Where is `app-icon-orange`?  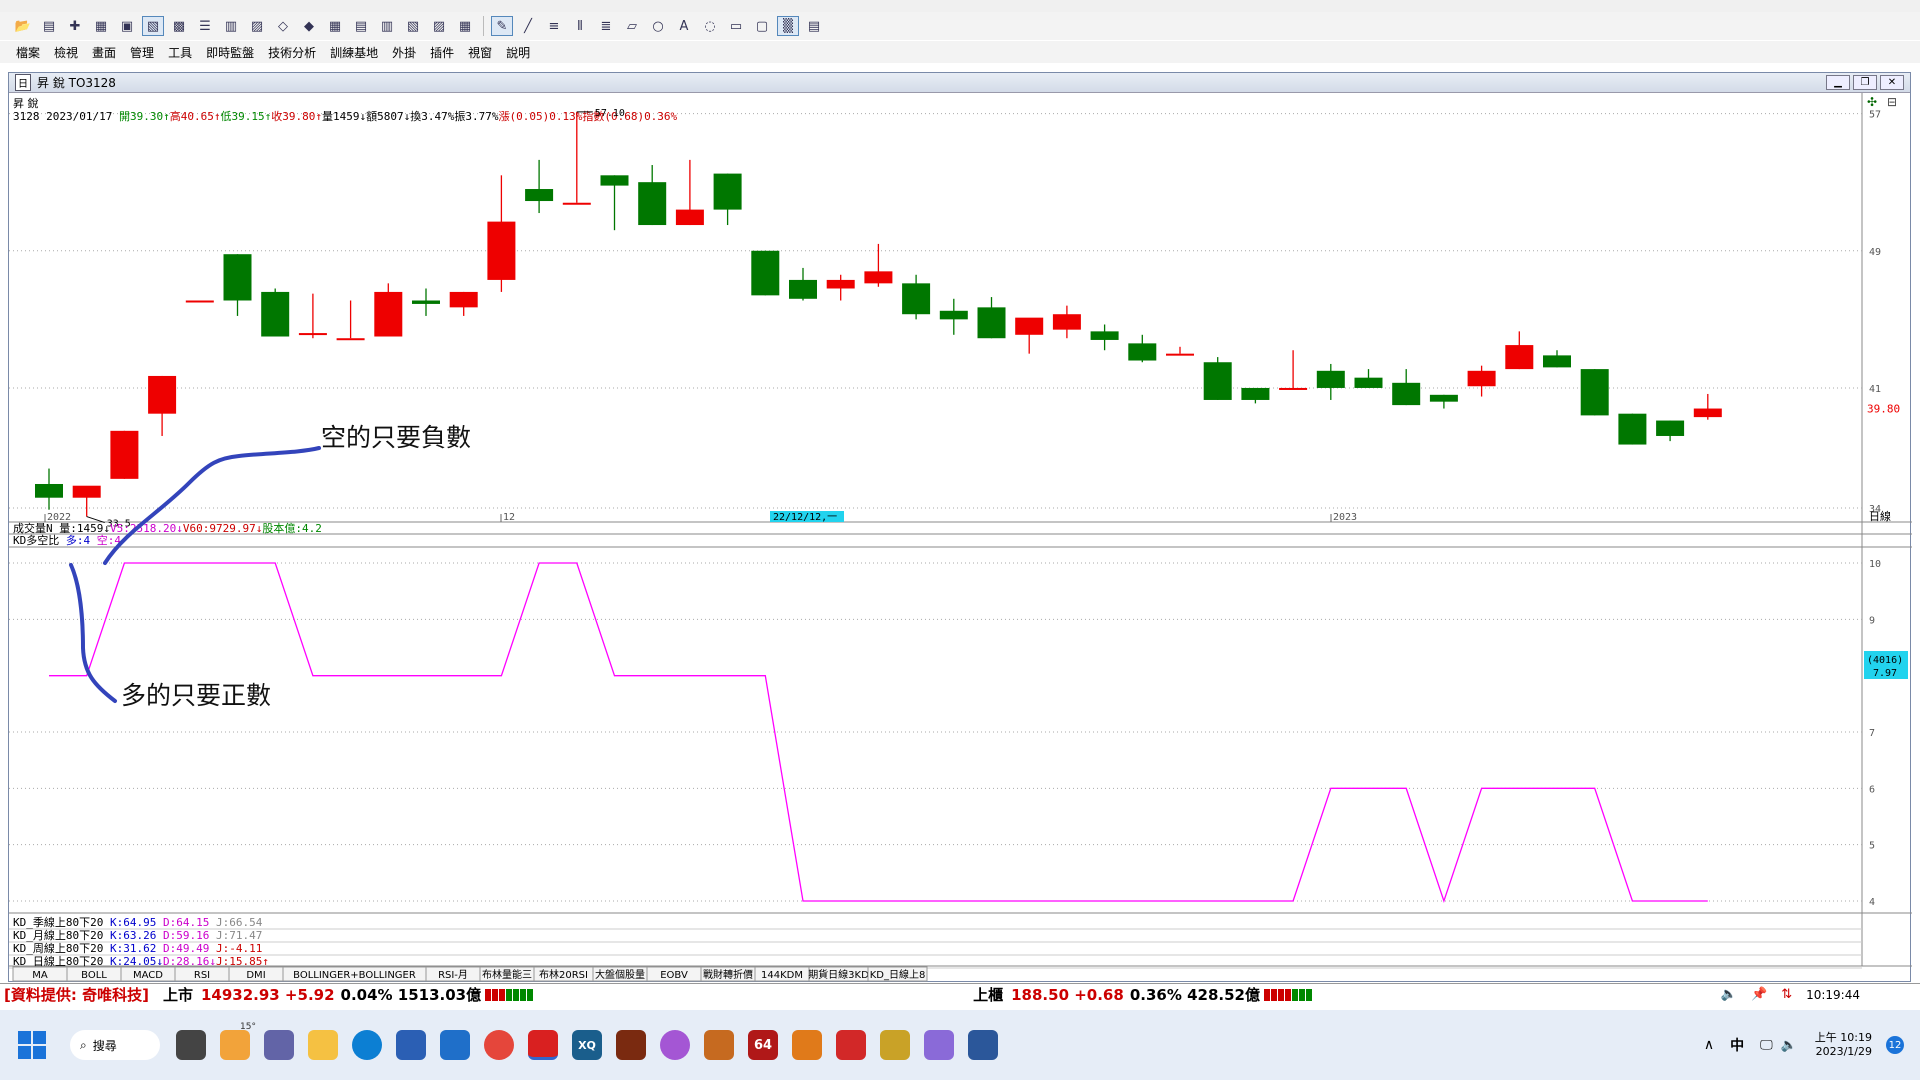
app-icon-orange is located at coordinates (719, 1045).